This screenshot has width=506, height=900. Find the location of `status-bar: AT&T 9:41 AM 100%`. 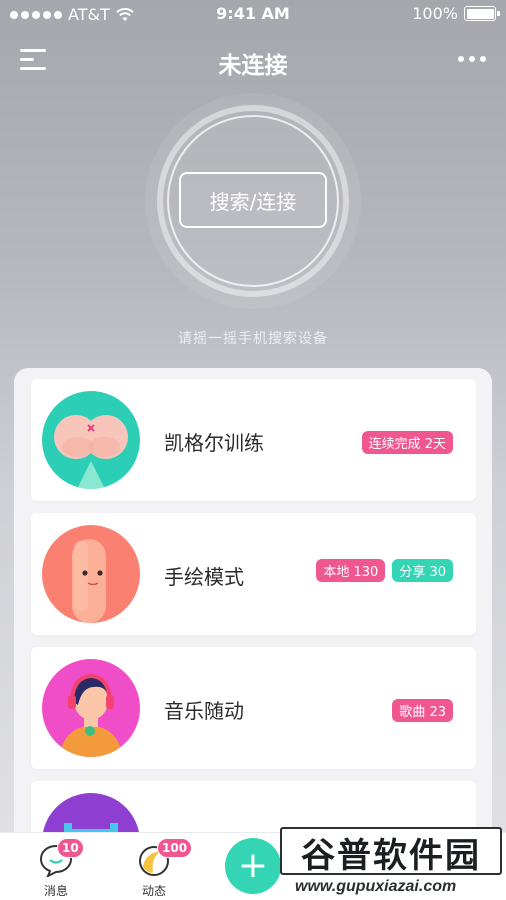

status-bar: AT&T 9:41 AM 100% is located at coordinates (253, 15).